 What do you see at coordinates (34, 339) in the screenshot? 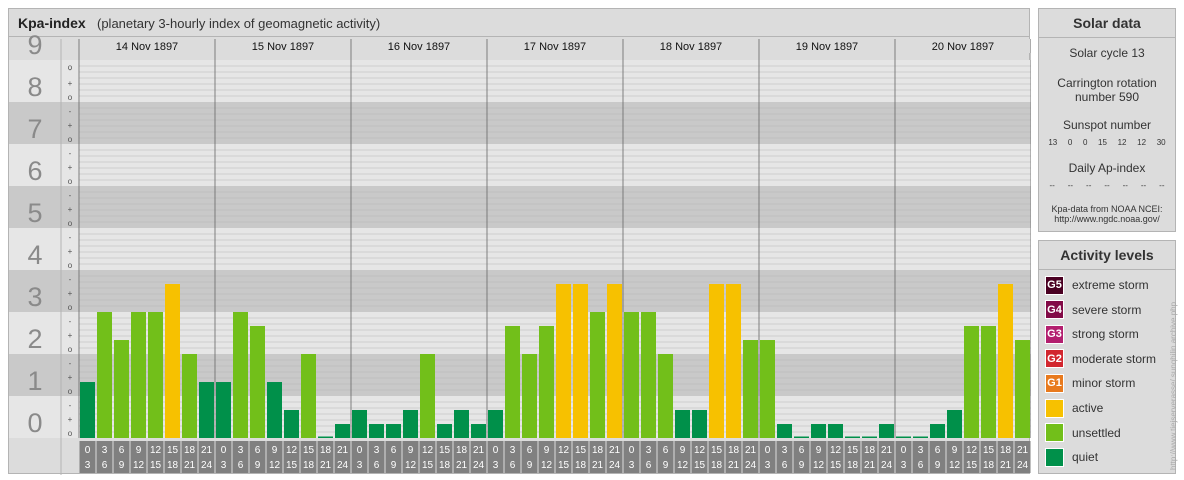
I see `y-tick-label: 2` at bounding box center [34, 339].